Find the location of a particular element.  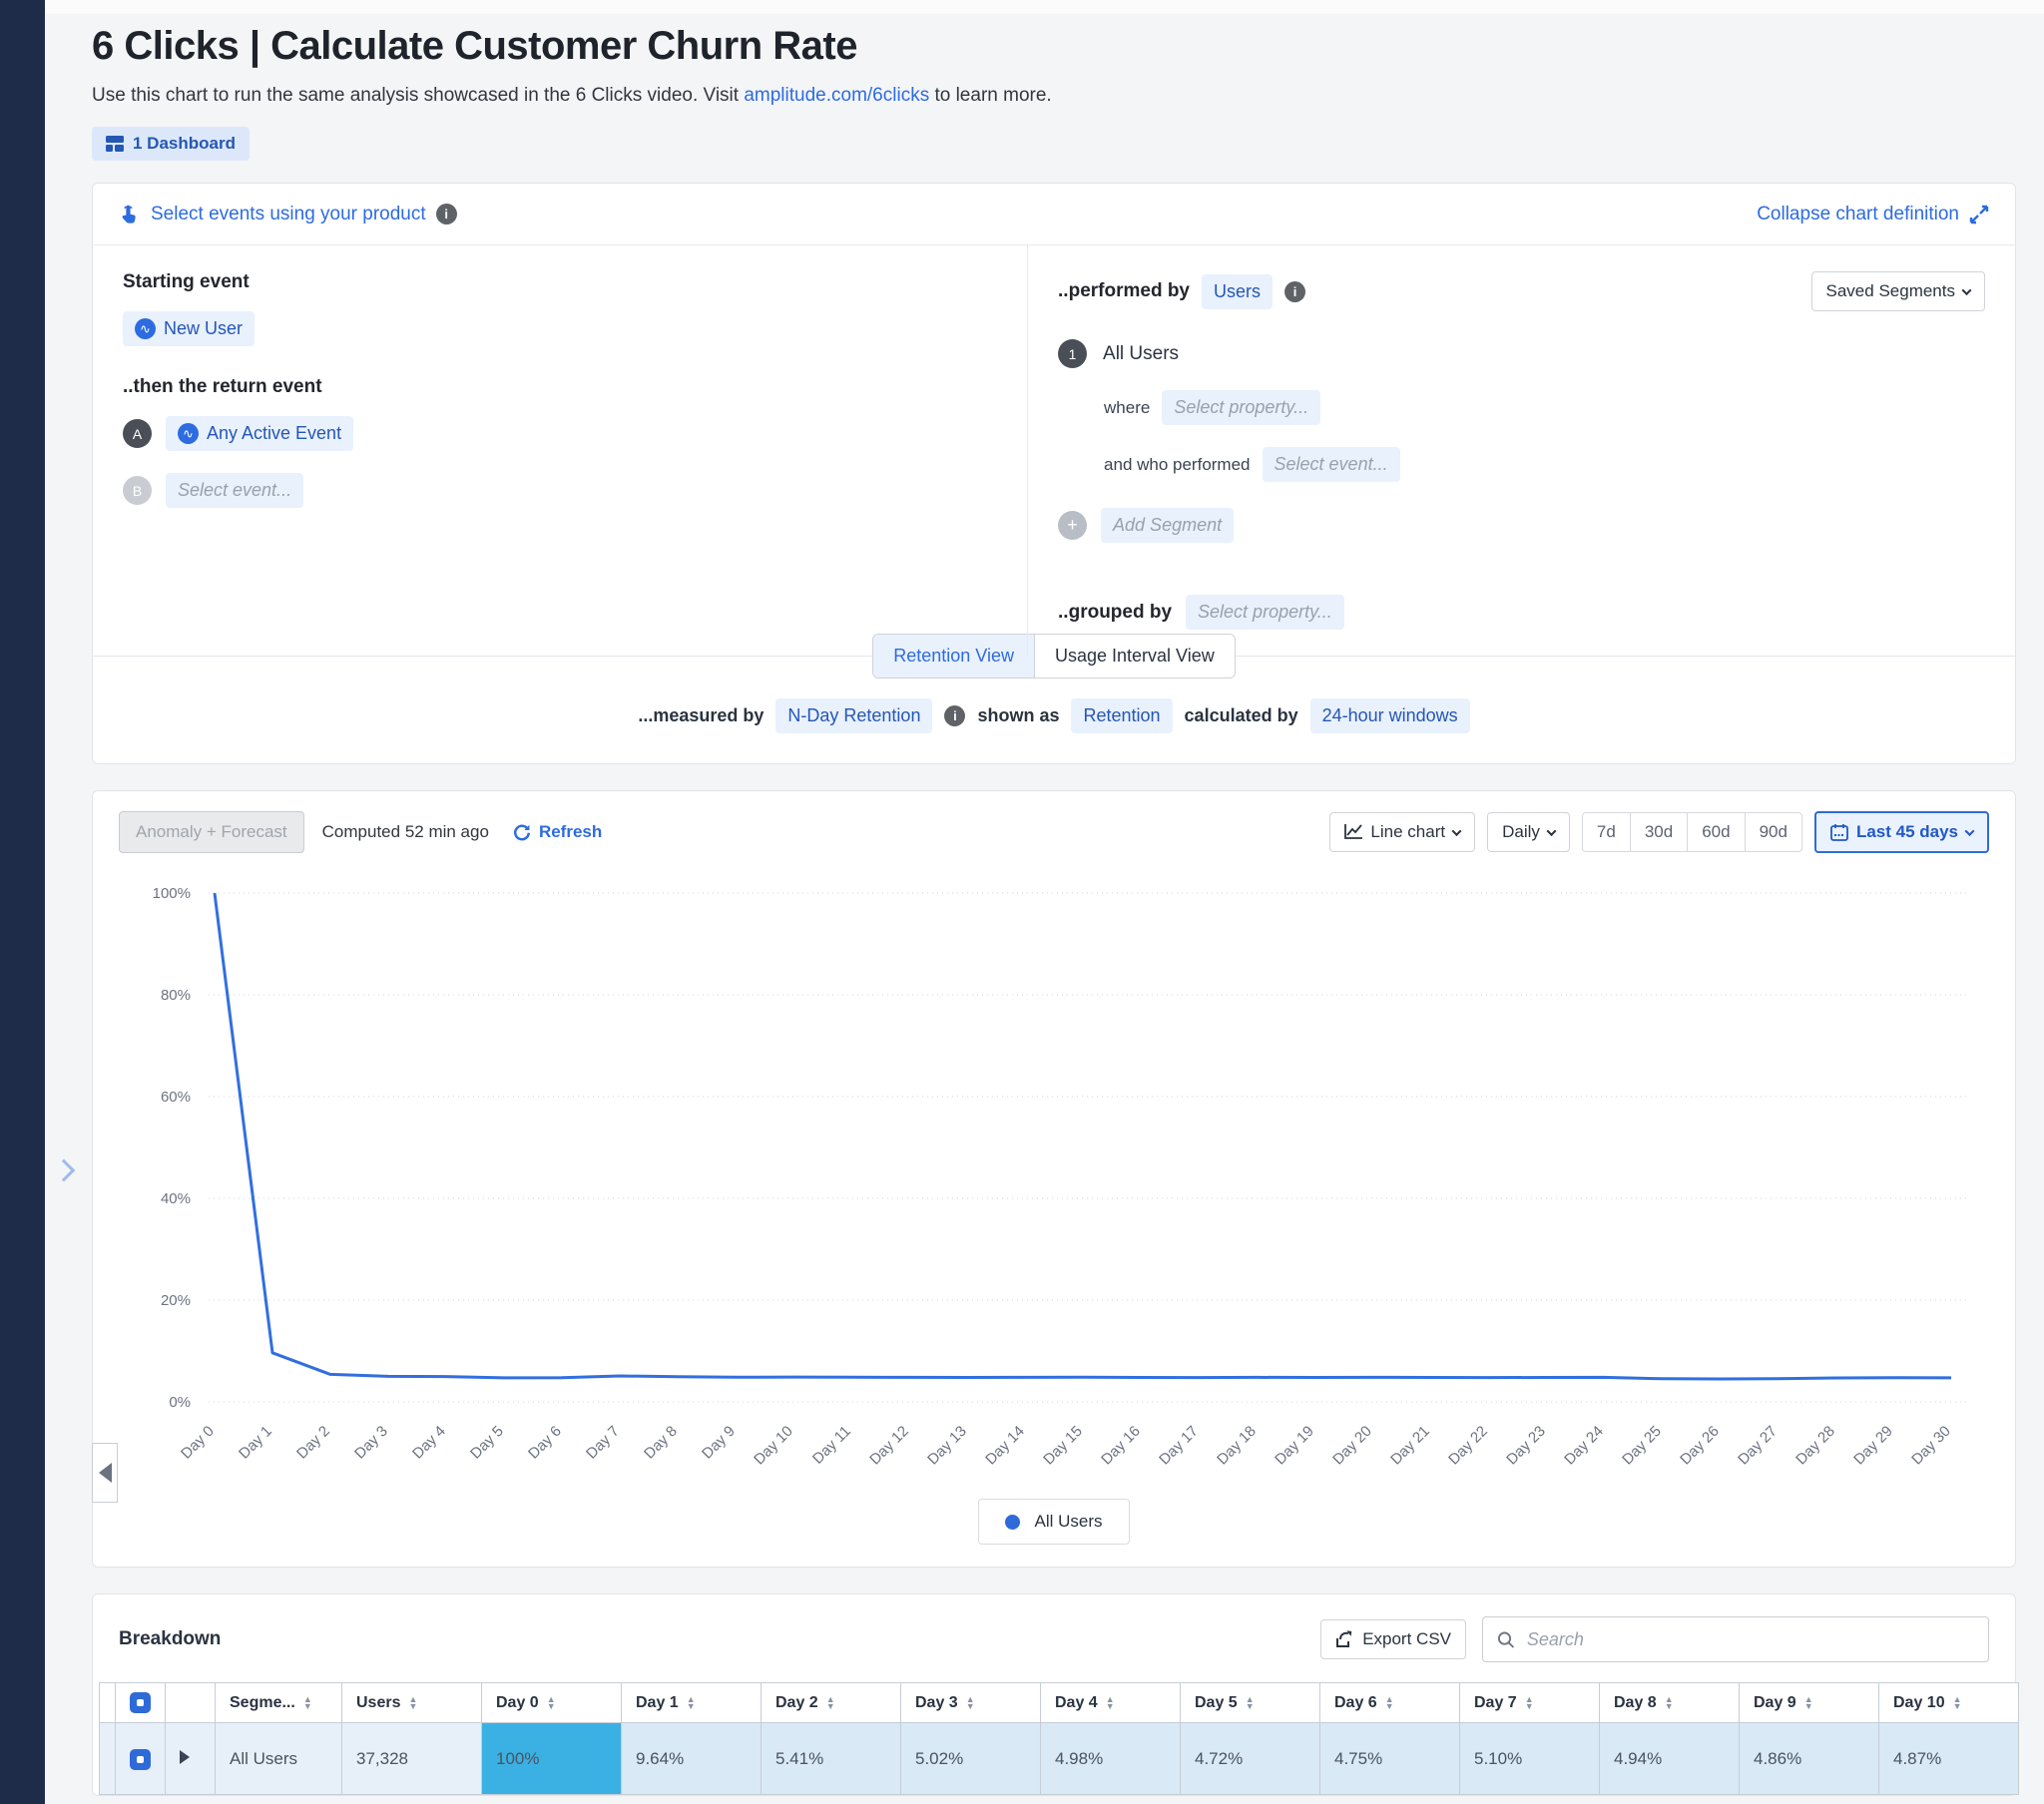

chart-type-dropdown: Line chart is located at coordinates (1402, 832).